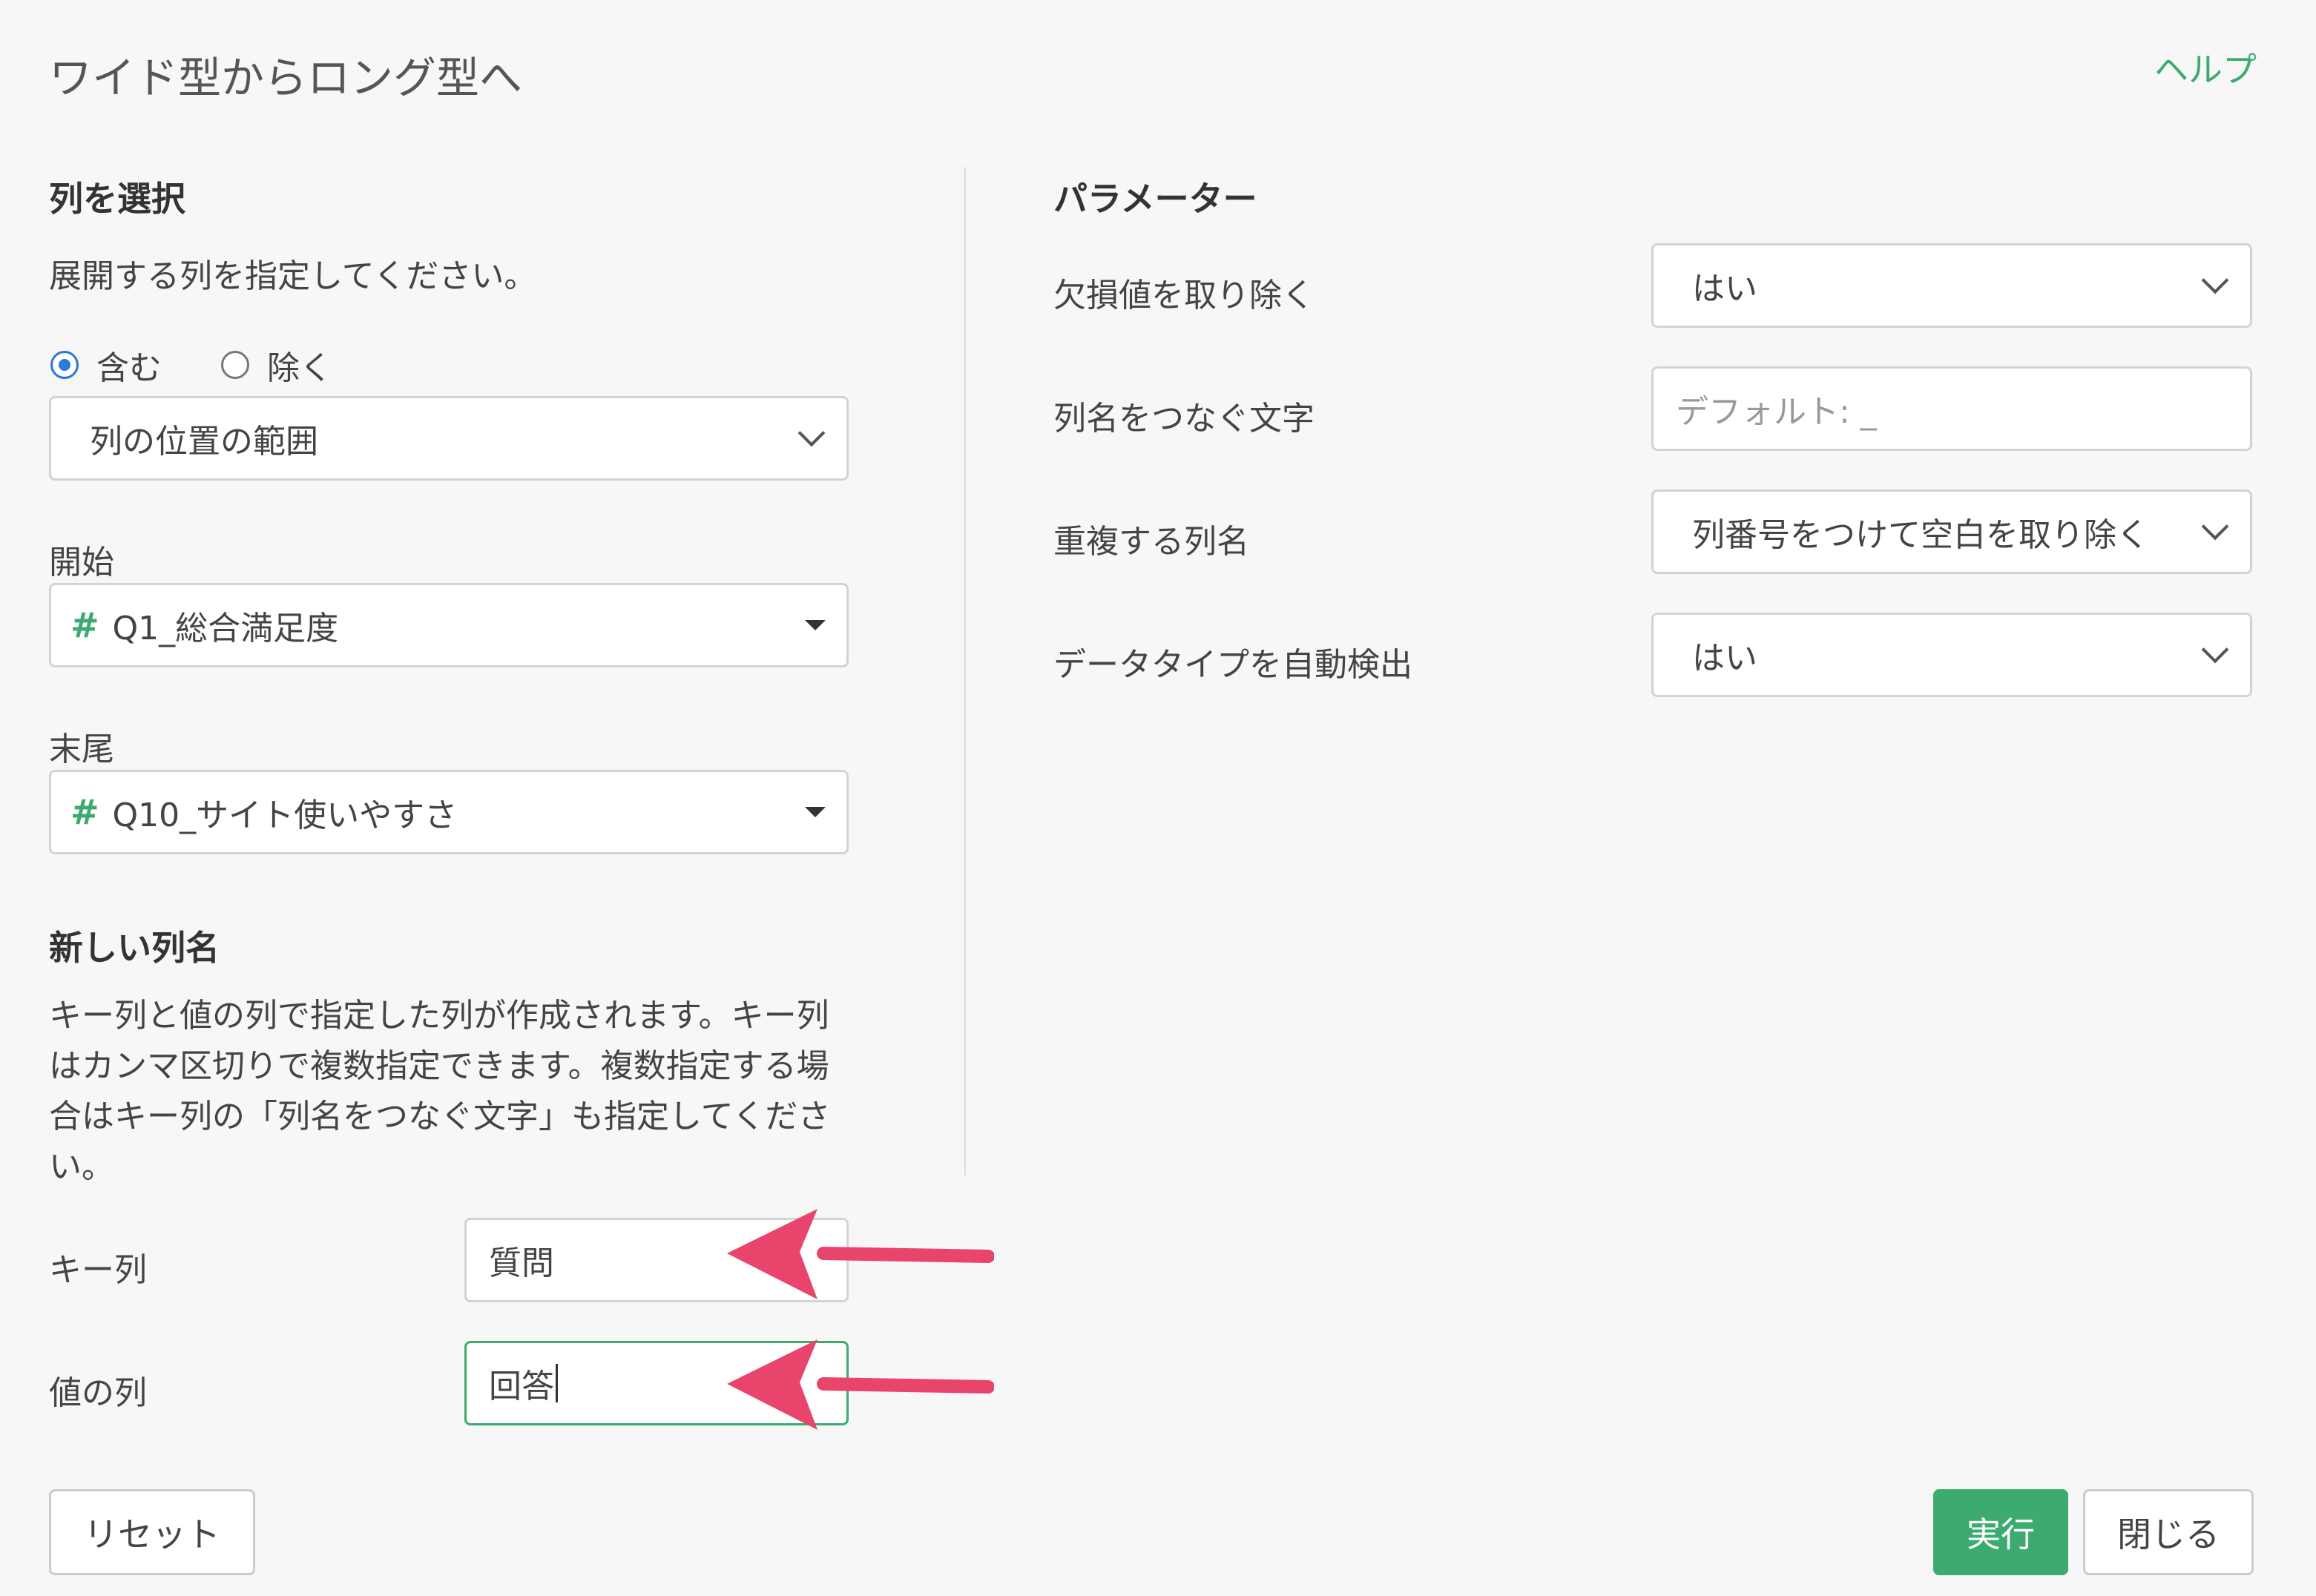 The image size is (2316, 1596). Describe the element at coordinates (1951, 409) in the screenshot. I see `separator-input: デフォルト: _` at that location.